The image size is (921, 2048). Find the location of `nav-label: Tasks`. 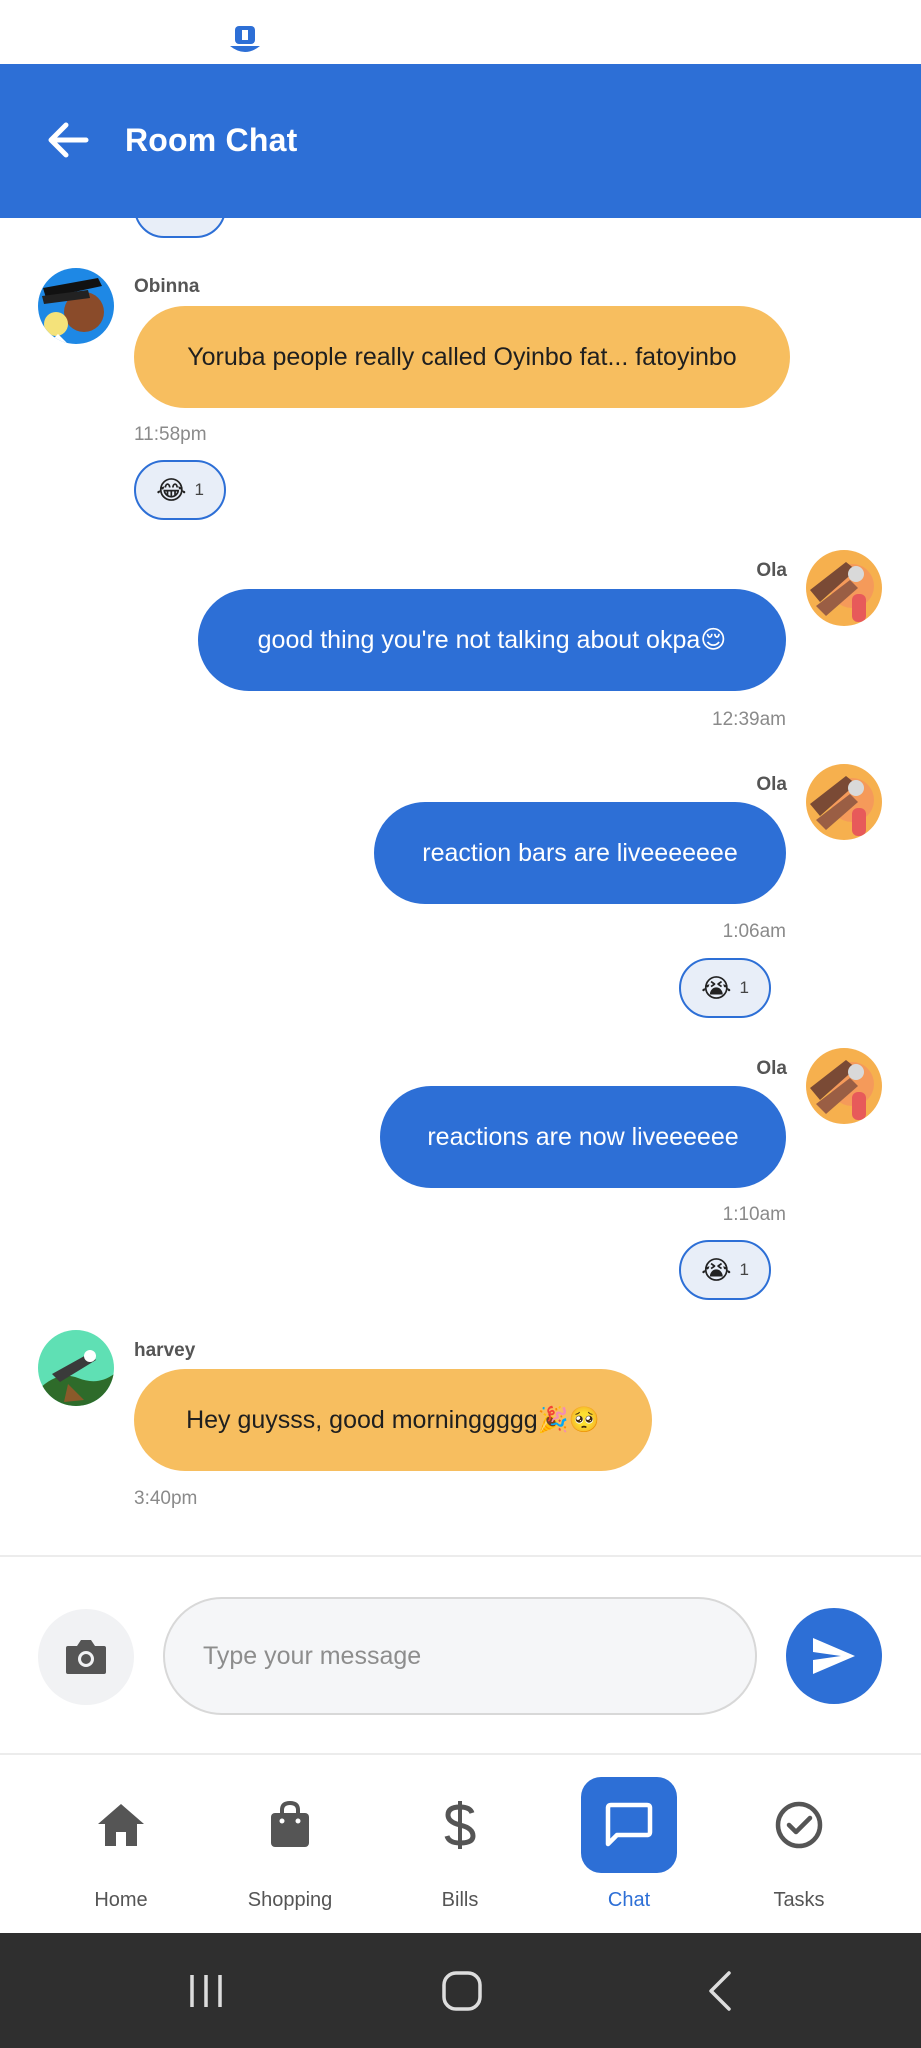

nav-label: Tasks is located at coordinates (799, 1900).